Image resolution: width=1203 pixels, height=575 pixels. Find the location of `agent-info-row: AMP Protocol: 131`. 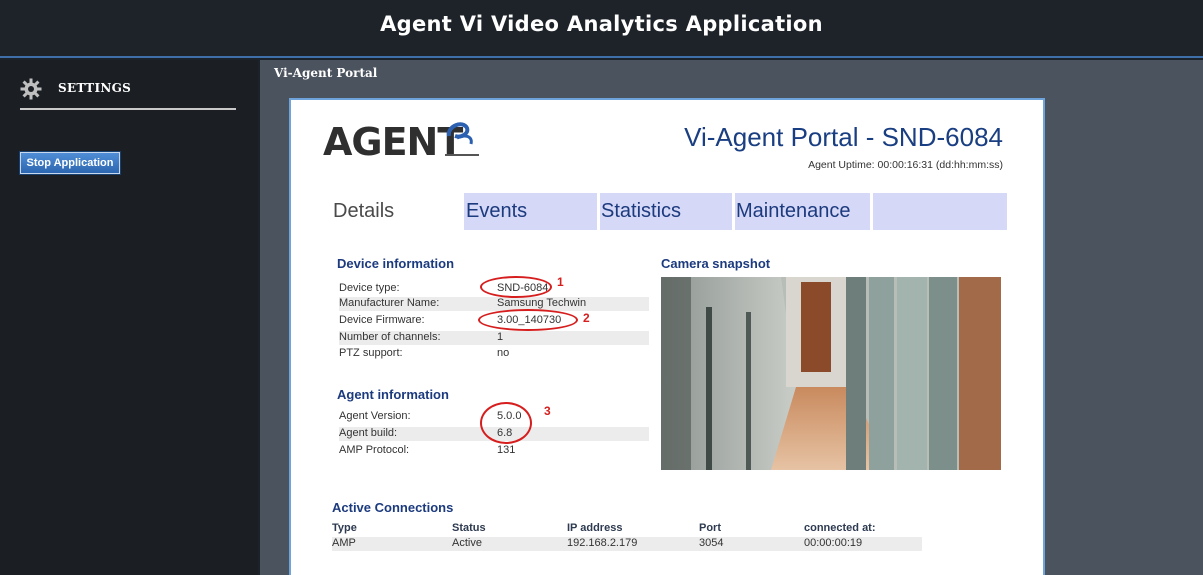

agent-info-row: AMP Protocol: 131 is located at coordinates (494, 451).